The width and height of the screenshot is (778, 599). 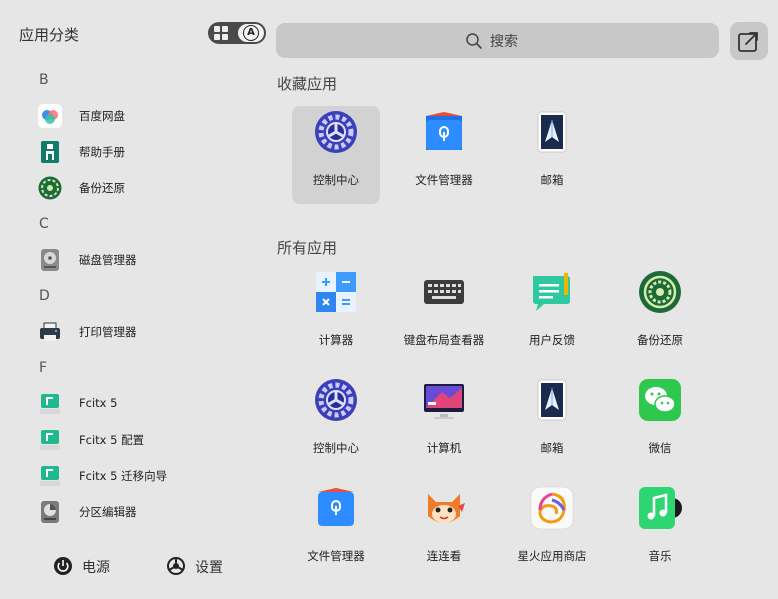 What do you see at coordinates (551, 292) in the screenshot?
I see `feedback-icon` at bounding box center [551, 292].